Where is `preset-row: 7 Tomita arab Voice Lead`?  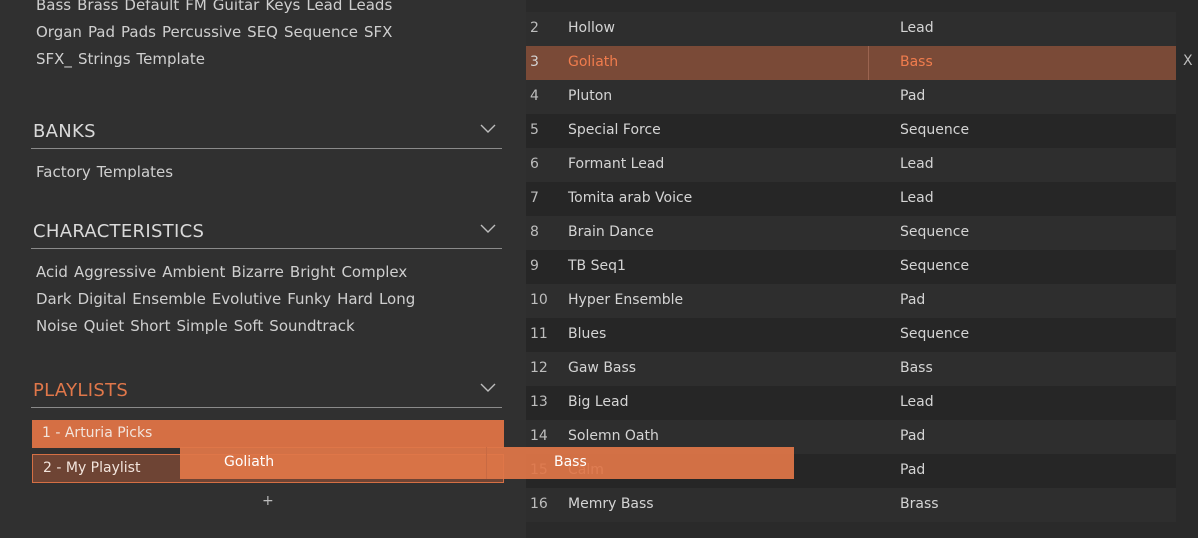
preset-row: 7 Tomita arab Voice Lead is located at coordinates (851, 199).